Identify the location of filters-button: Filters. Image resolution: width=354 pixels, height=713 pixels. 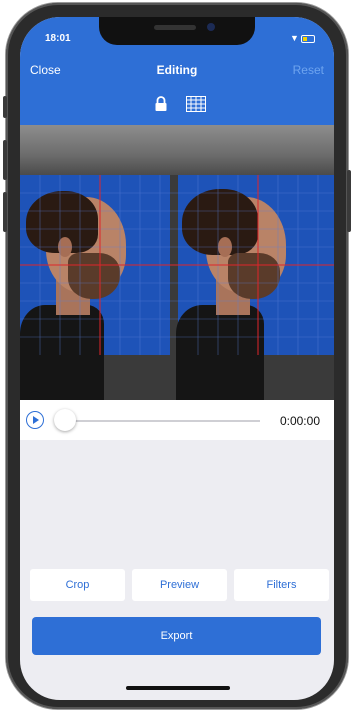
(281, 585).